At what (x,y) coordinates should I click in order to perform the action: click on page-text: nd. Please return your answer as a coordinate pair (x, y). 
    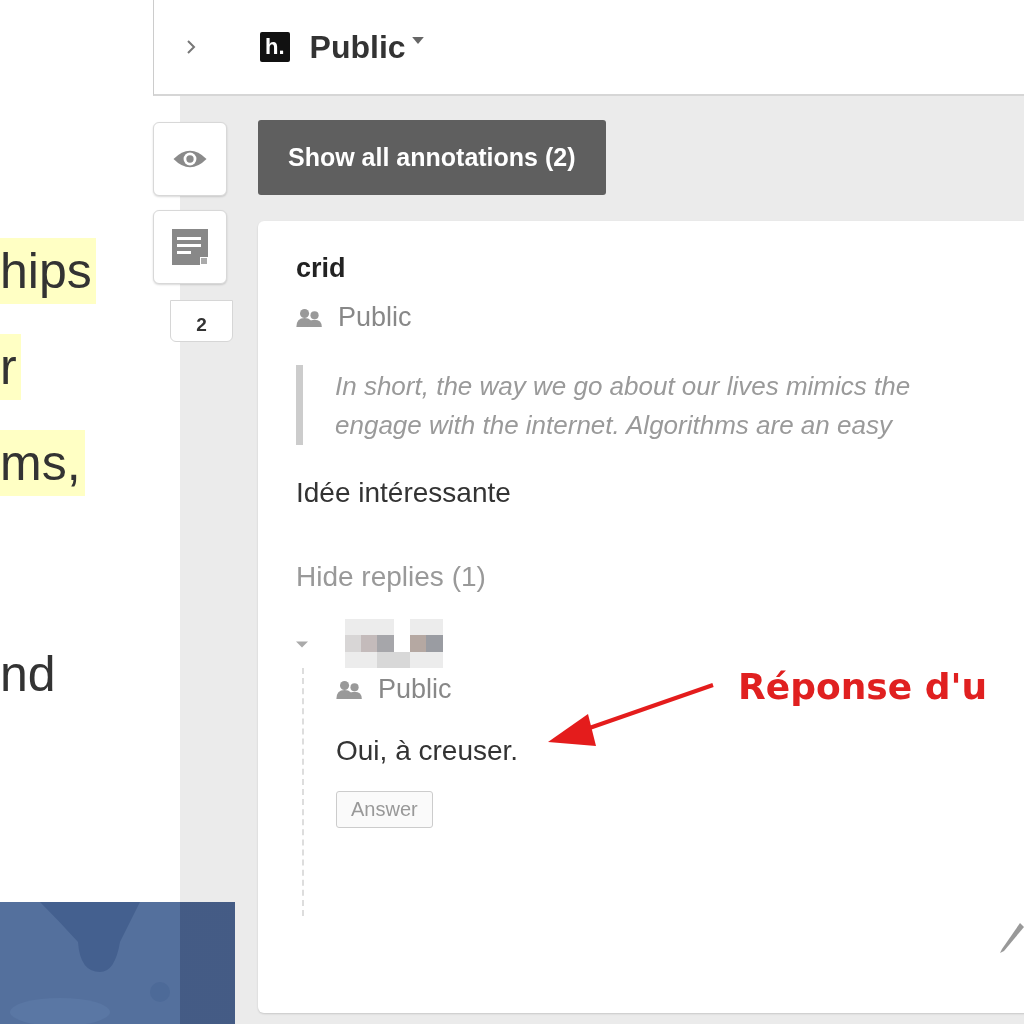
    Looking at the image, I should click on (28, 674).